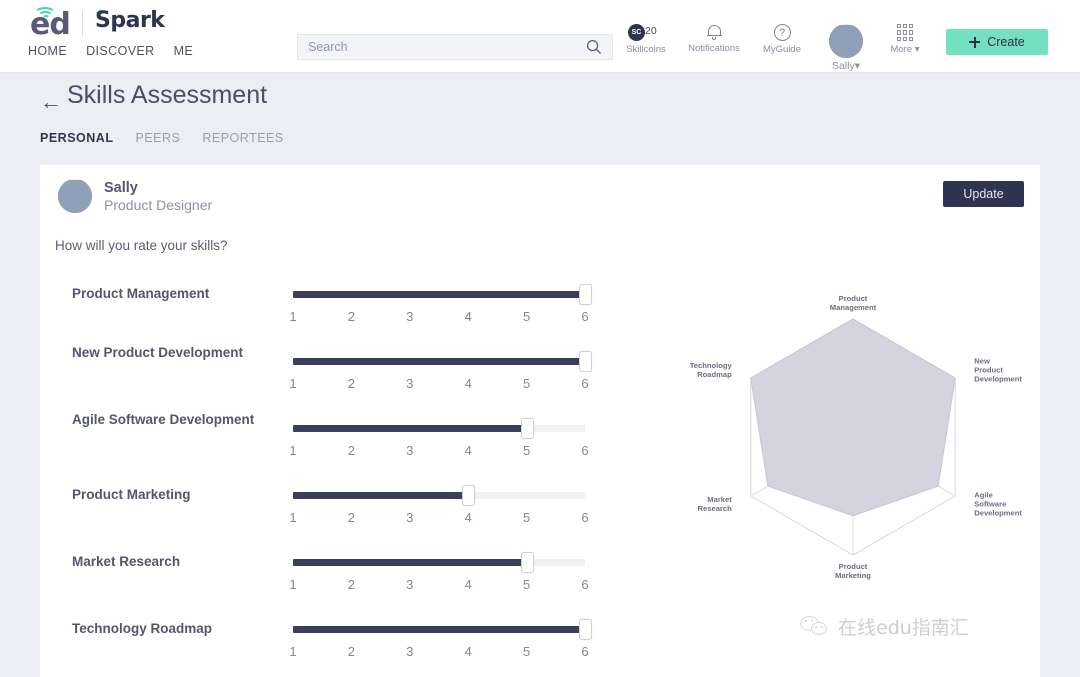 This screenshot has width=1080, height=677. What do you see at coordinates (141, 245) in the screenshot?
I see `rating-prompt: How will you rate your skills?` at bounding box center [141, 245].